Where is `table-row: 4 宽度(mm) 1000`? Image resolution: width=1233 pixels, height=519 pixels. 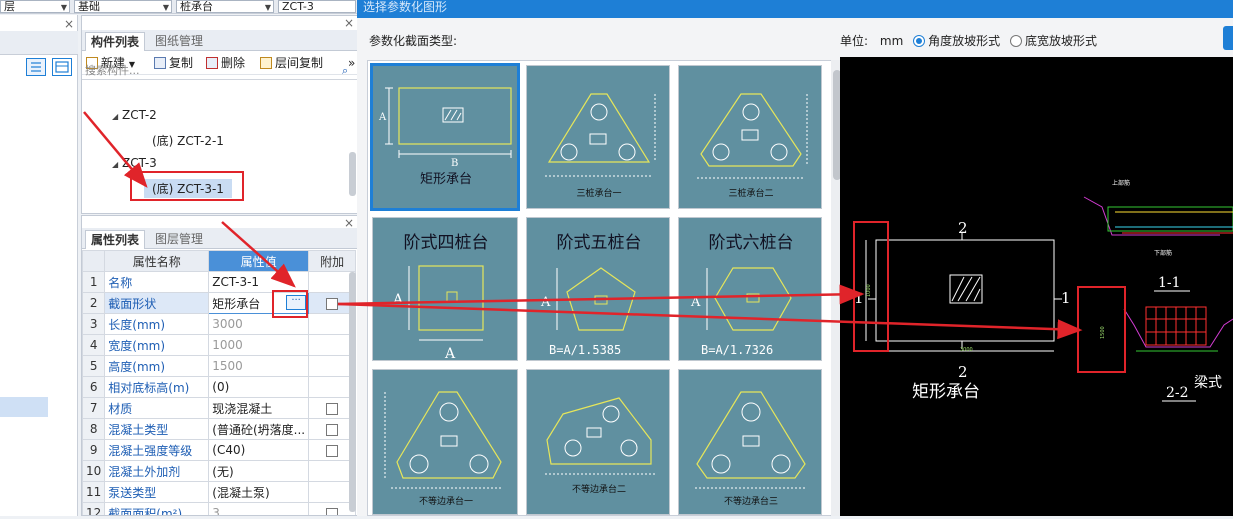 table-row: 4 宽度(mm) 1000 is located at coordinates (219, 345).